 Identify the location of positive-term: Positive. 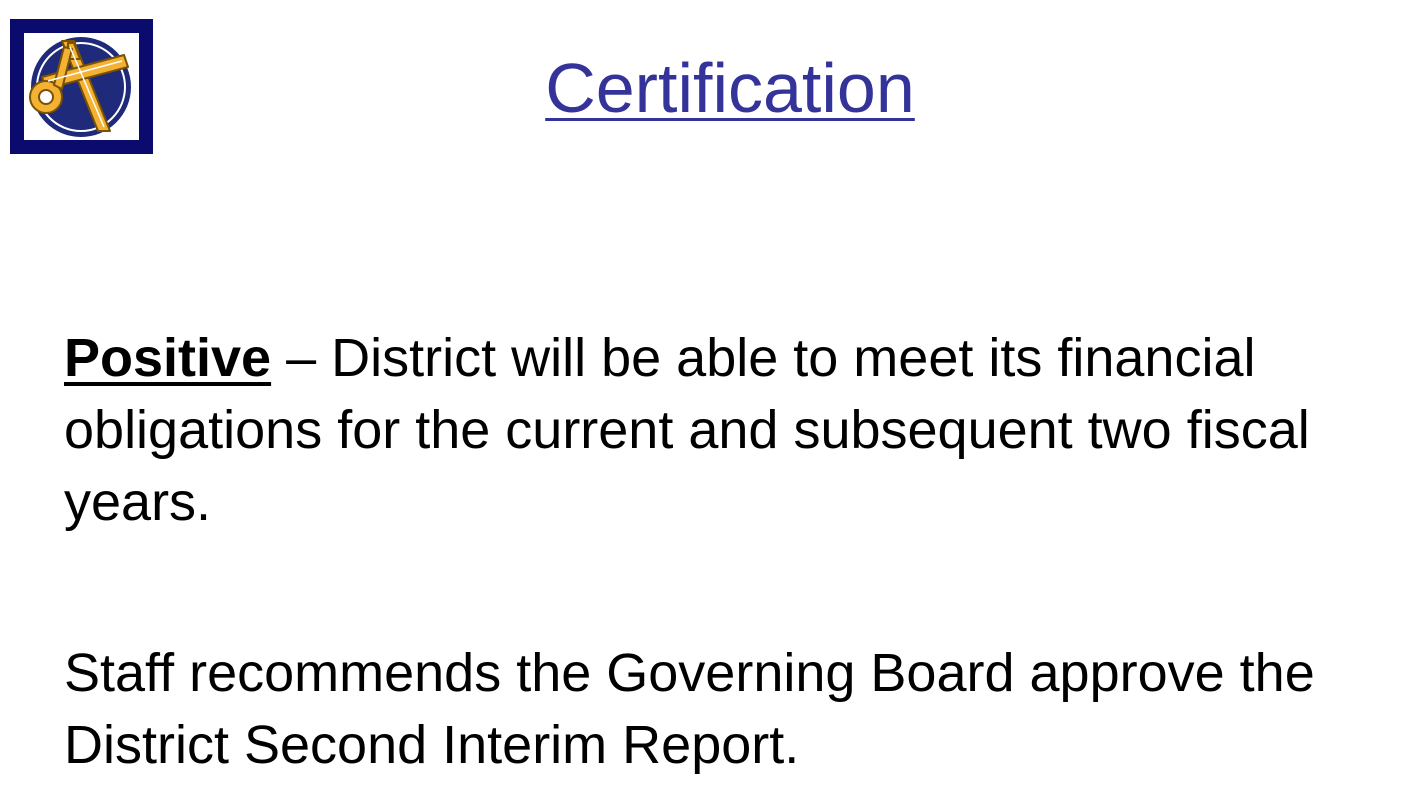
(168, 358).